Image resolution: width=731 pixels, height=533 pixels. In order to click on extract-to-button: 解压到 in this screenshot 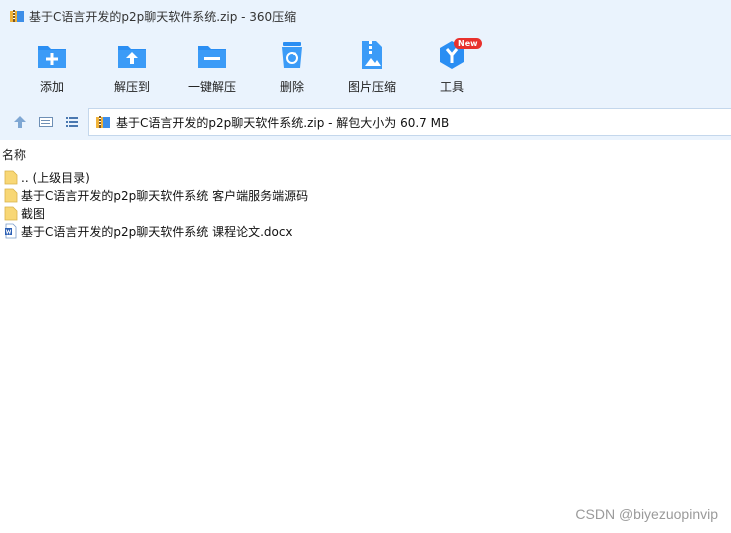, I will do `click(132, 68)`.